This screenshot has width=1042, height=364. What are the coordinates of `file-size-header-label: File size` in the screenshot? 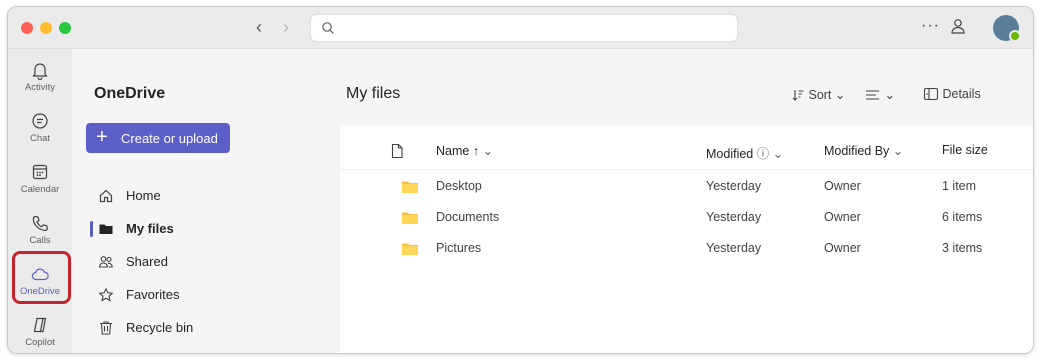 It's located at (965, 150).